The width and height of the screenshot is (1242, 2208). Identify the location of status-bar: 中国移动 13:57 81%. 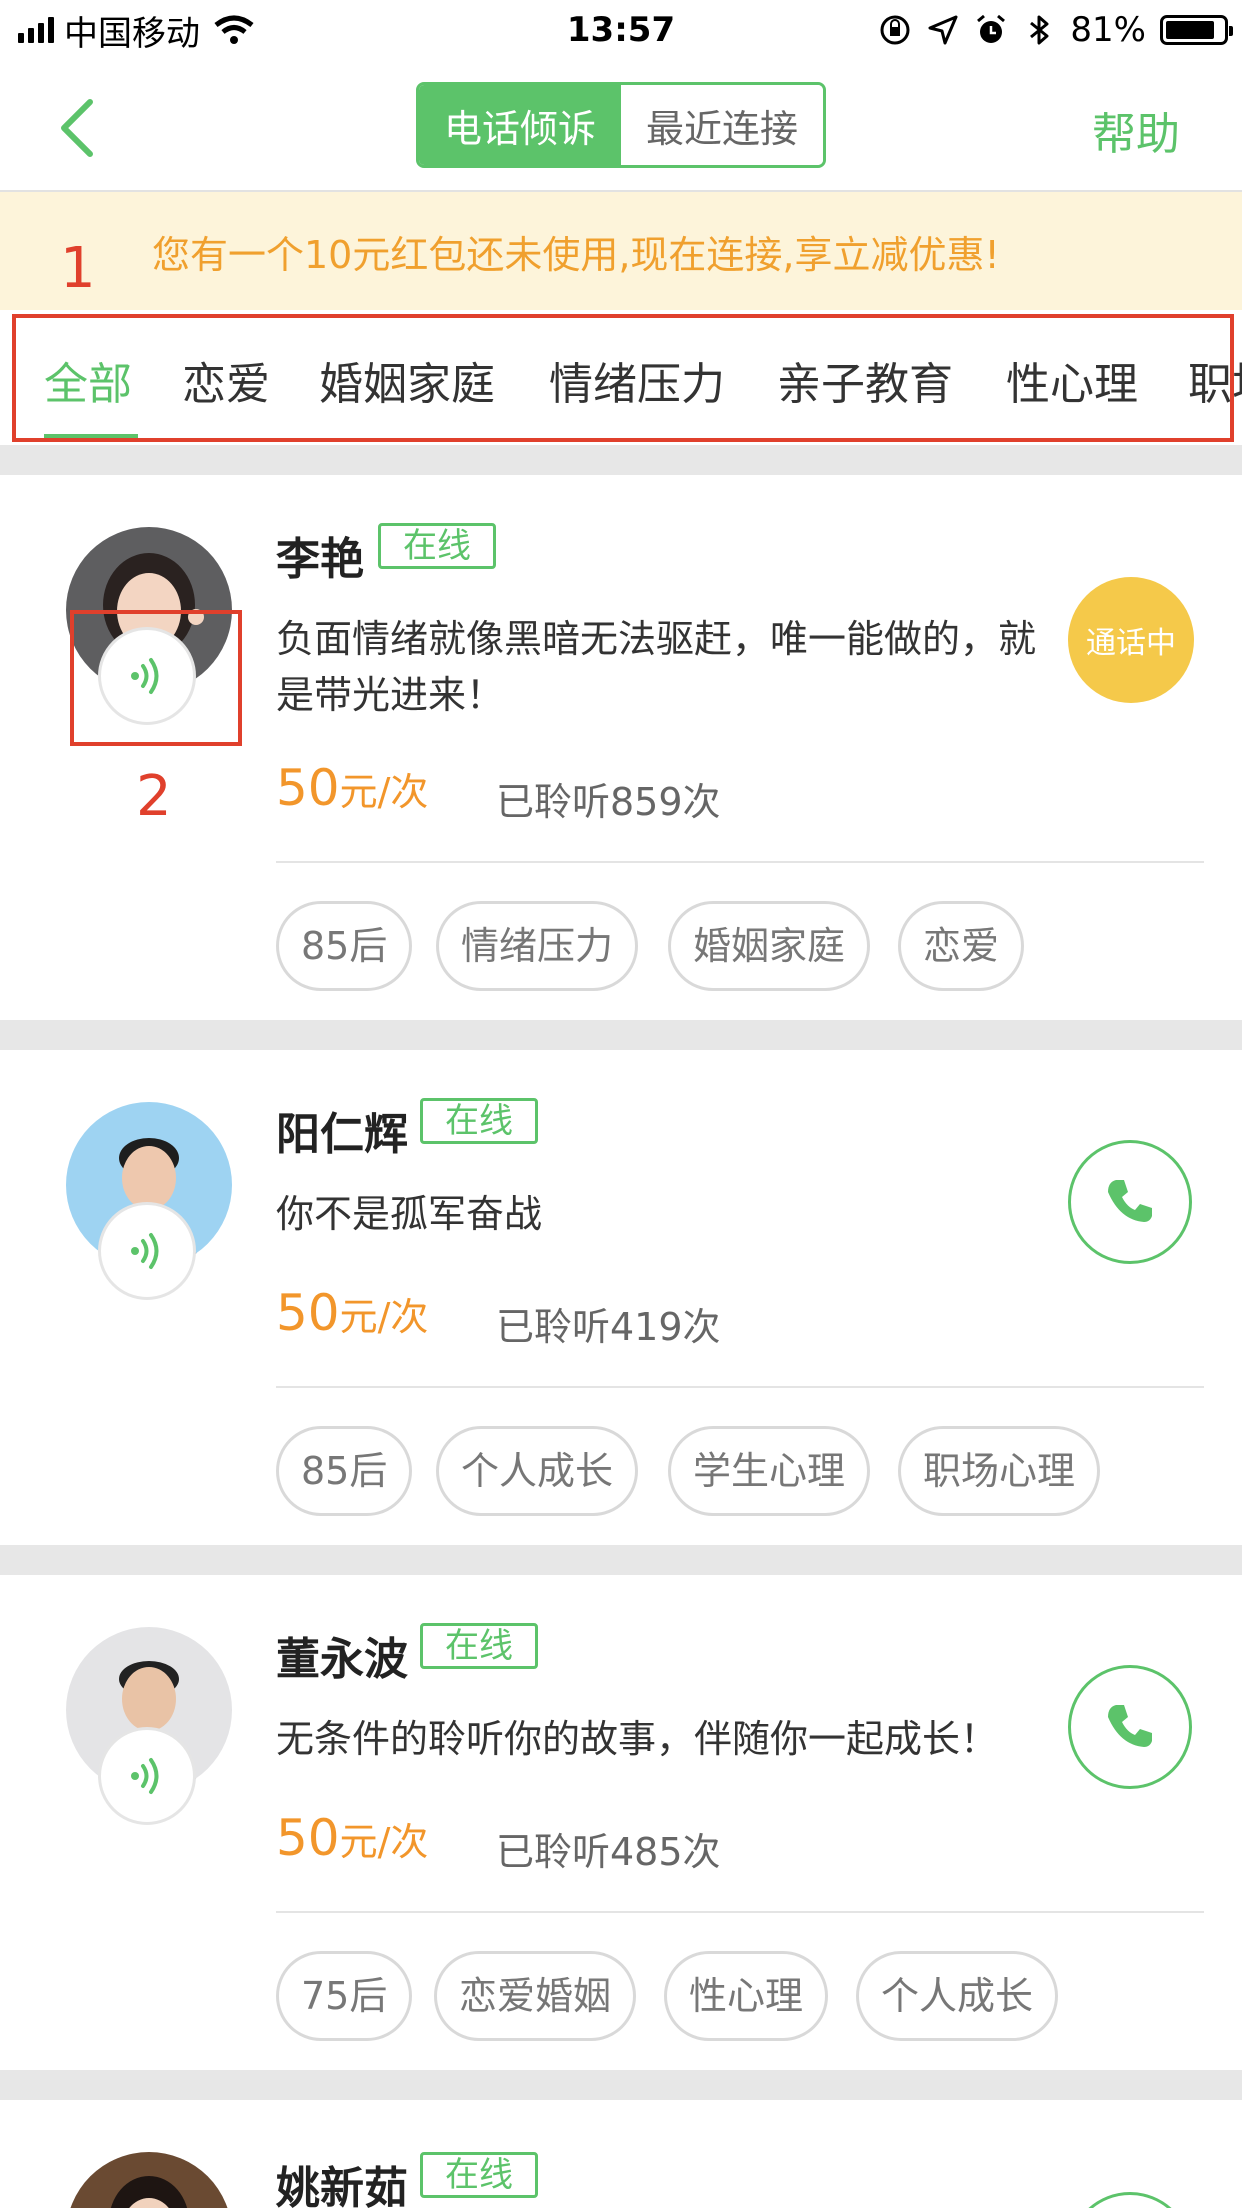
(621, 30).